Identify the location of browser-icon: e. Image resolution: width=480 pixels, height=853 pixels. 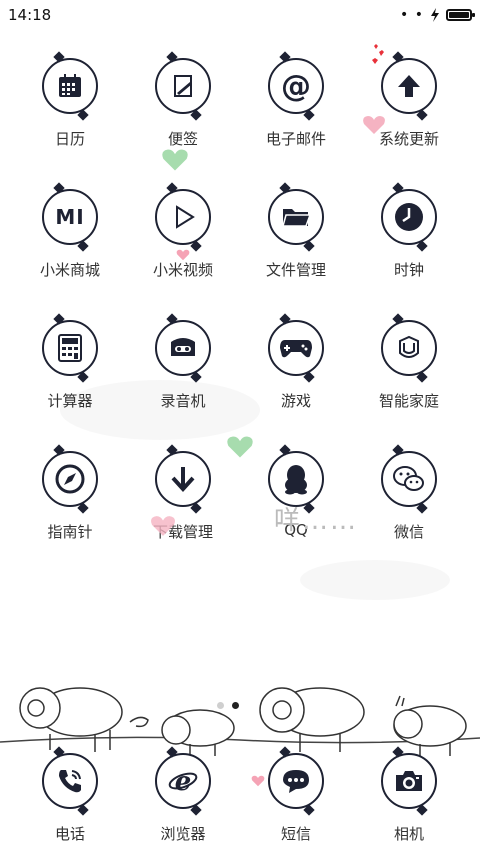
(183, 781).